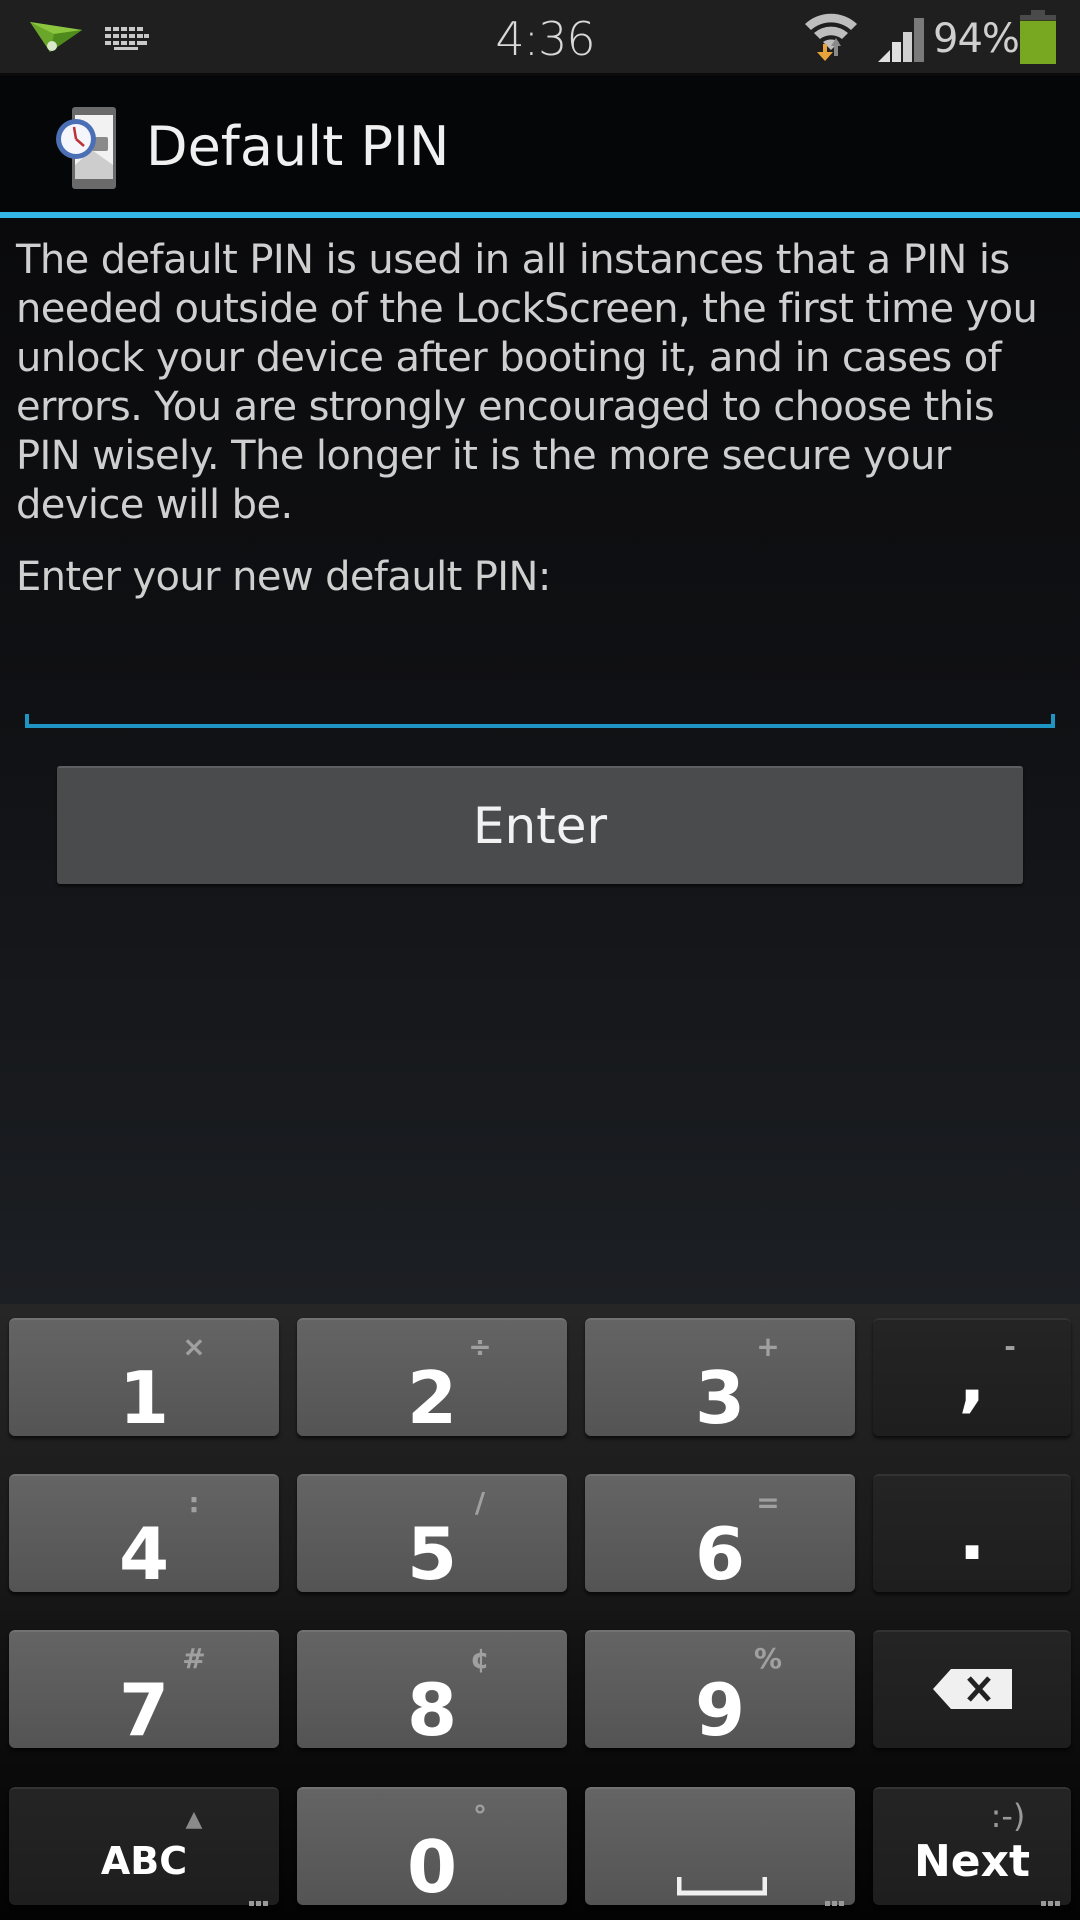 This screenshot has width=1080, height=1920. What do you see at coordinates (540, 726) in the screenshot?
I see `pin-input-underline` at bounding box center [540, 726].